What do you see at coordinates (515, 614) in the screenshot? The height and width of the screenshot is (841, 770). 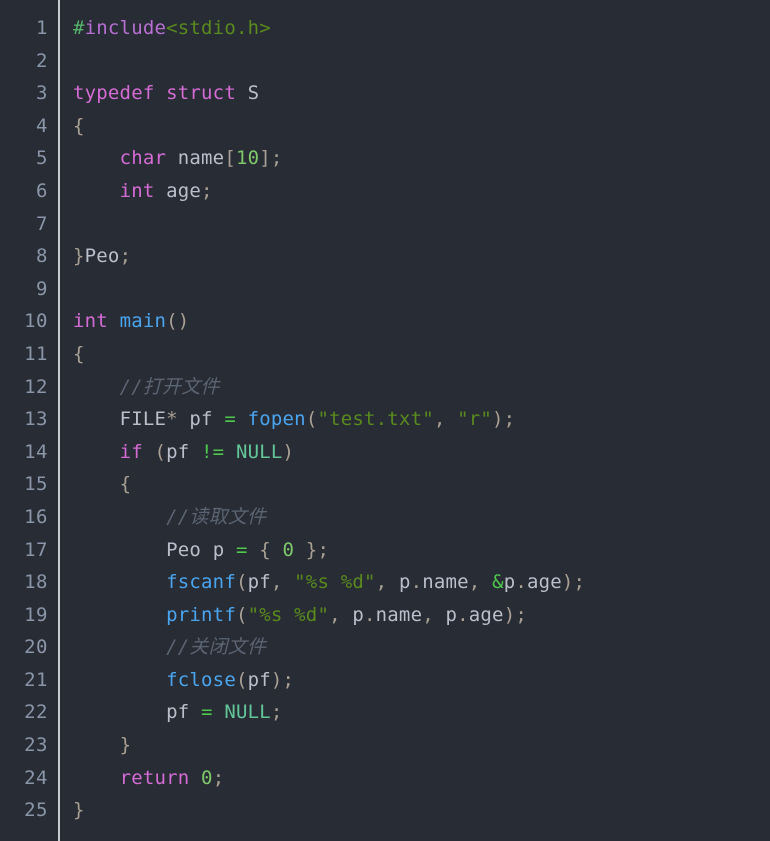 I see `code-token: );` at bounding box center [515, 614].